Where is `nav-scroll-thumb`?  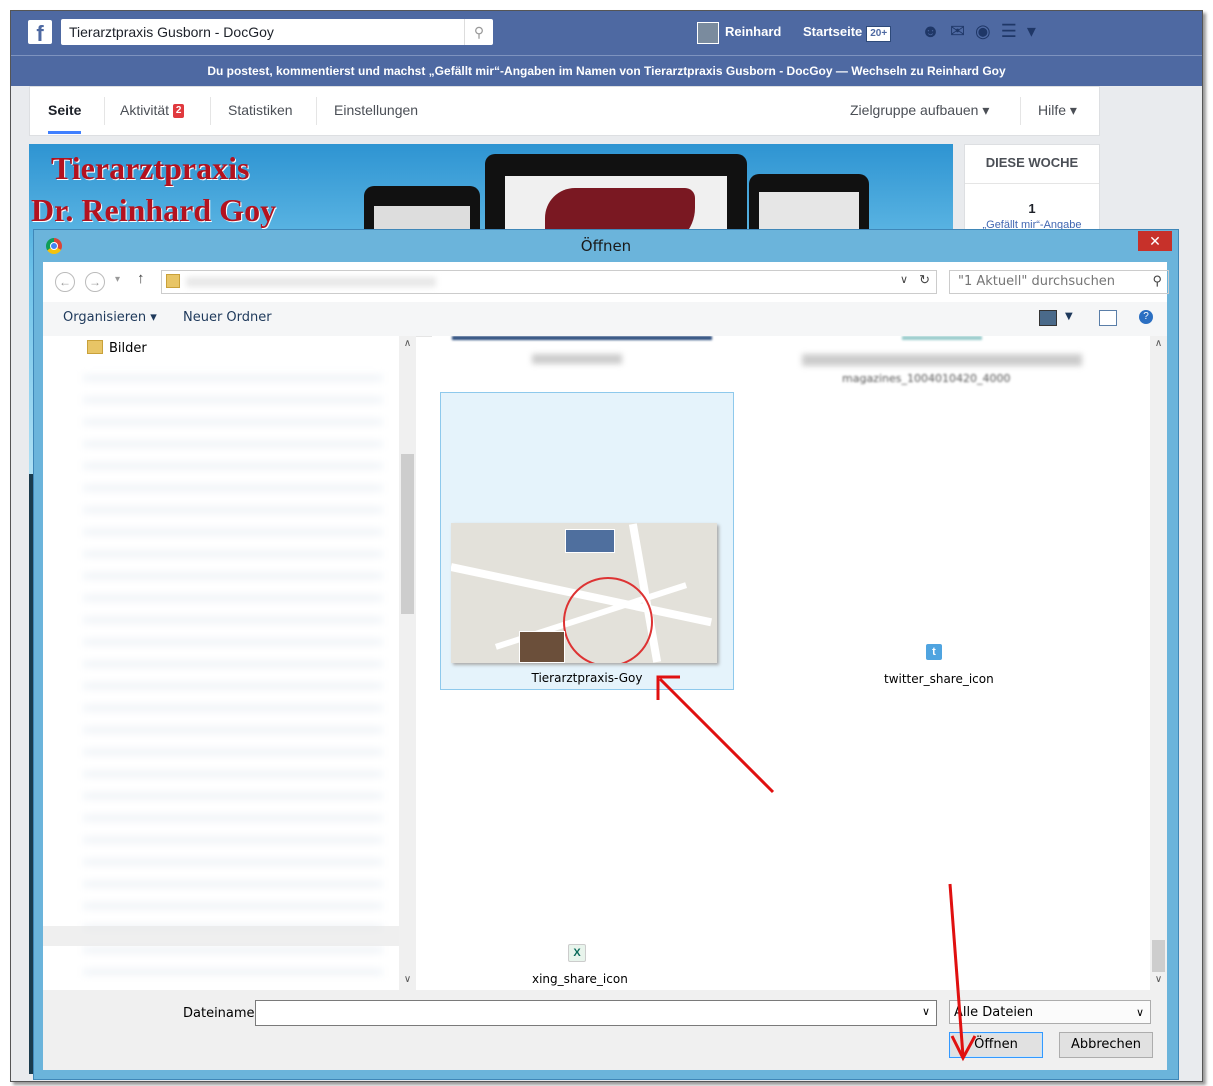 nav-scroll-thumb is located at coordinates (407, 534).